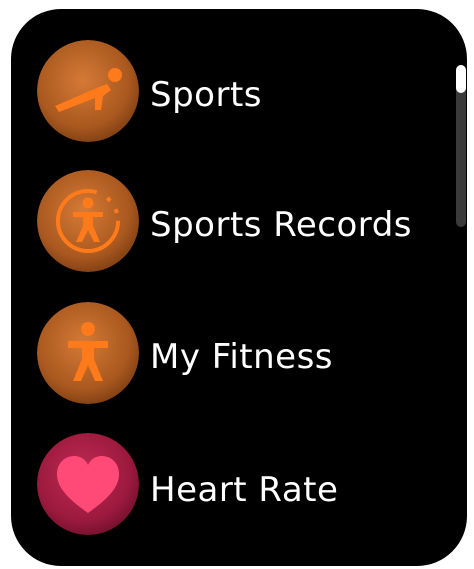 This screenshot has width=474, height=569. Describe the element at coordinates (281, 225) in the screenshot. I see `sports-records-label: Sports Records` at that location.